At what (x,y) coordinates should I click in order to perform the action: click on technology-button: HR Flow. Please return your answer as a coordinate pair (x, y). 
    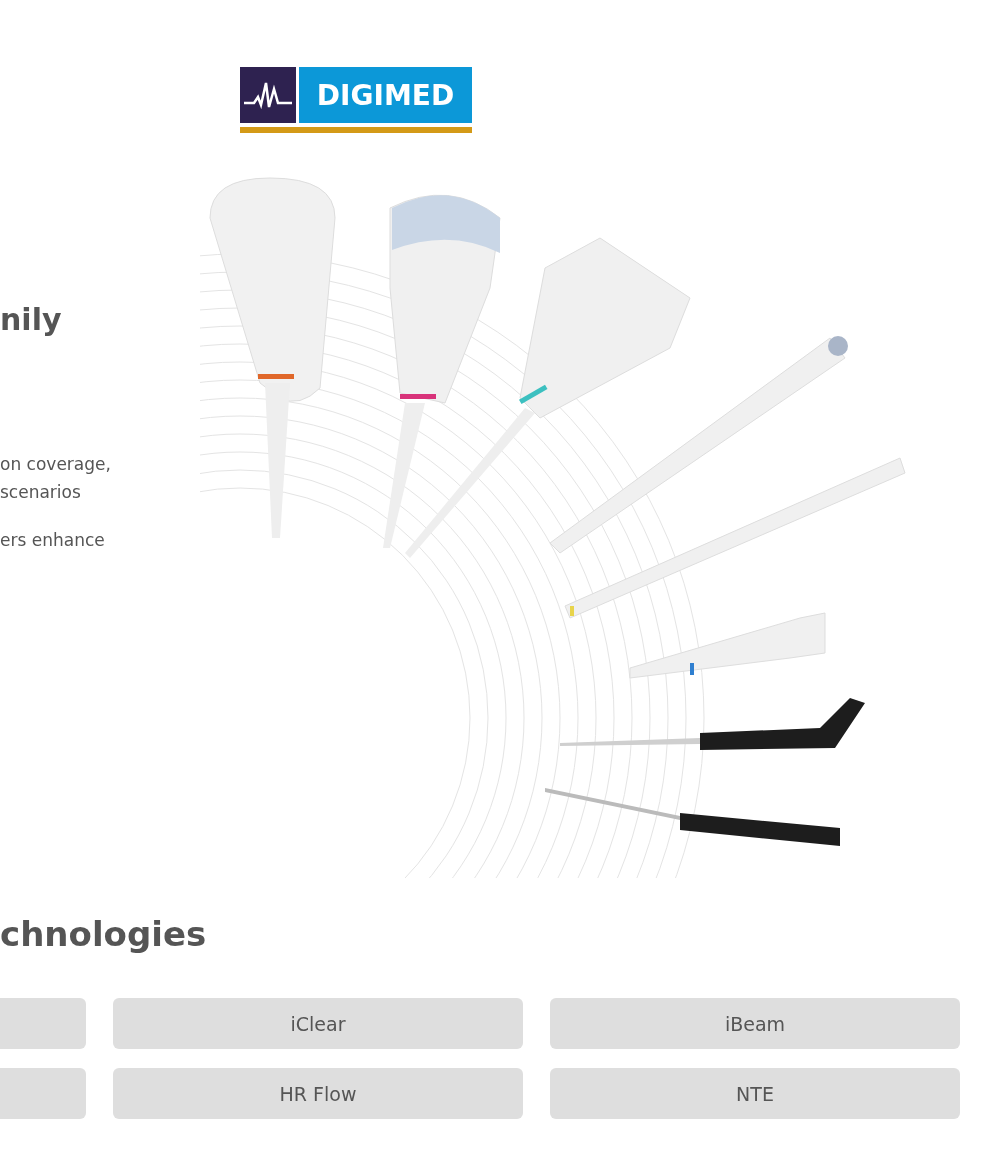
    Looking at the image, I should click on (318, 1093).